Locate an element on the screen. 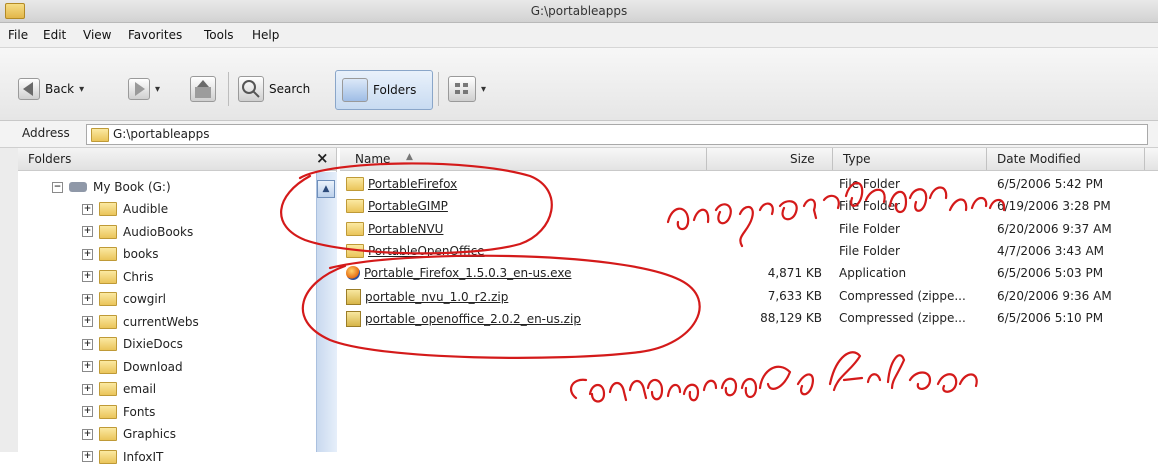 The height and width of the screenshot is (468, 1158). close-icon: × is located at coordinates (322, 158).